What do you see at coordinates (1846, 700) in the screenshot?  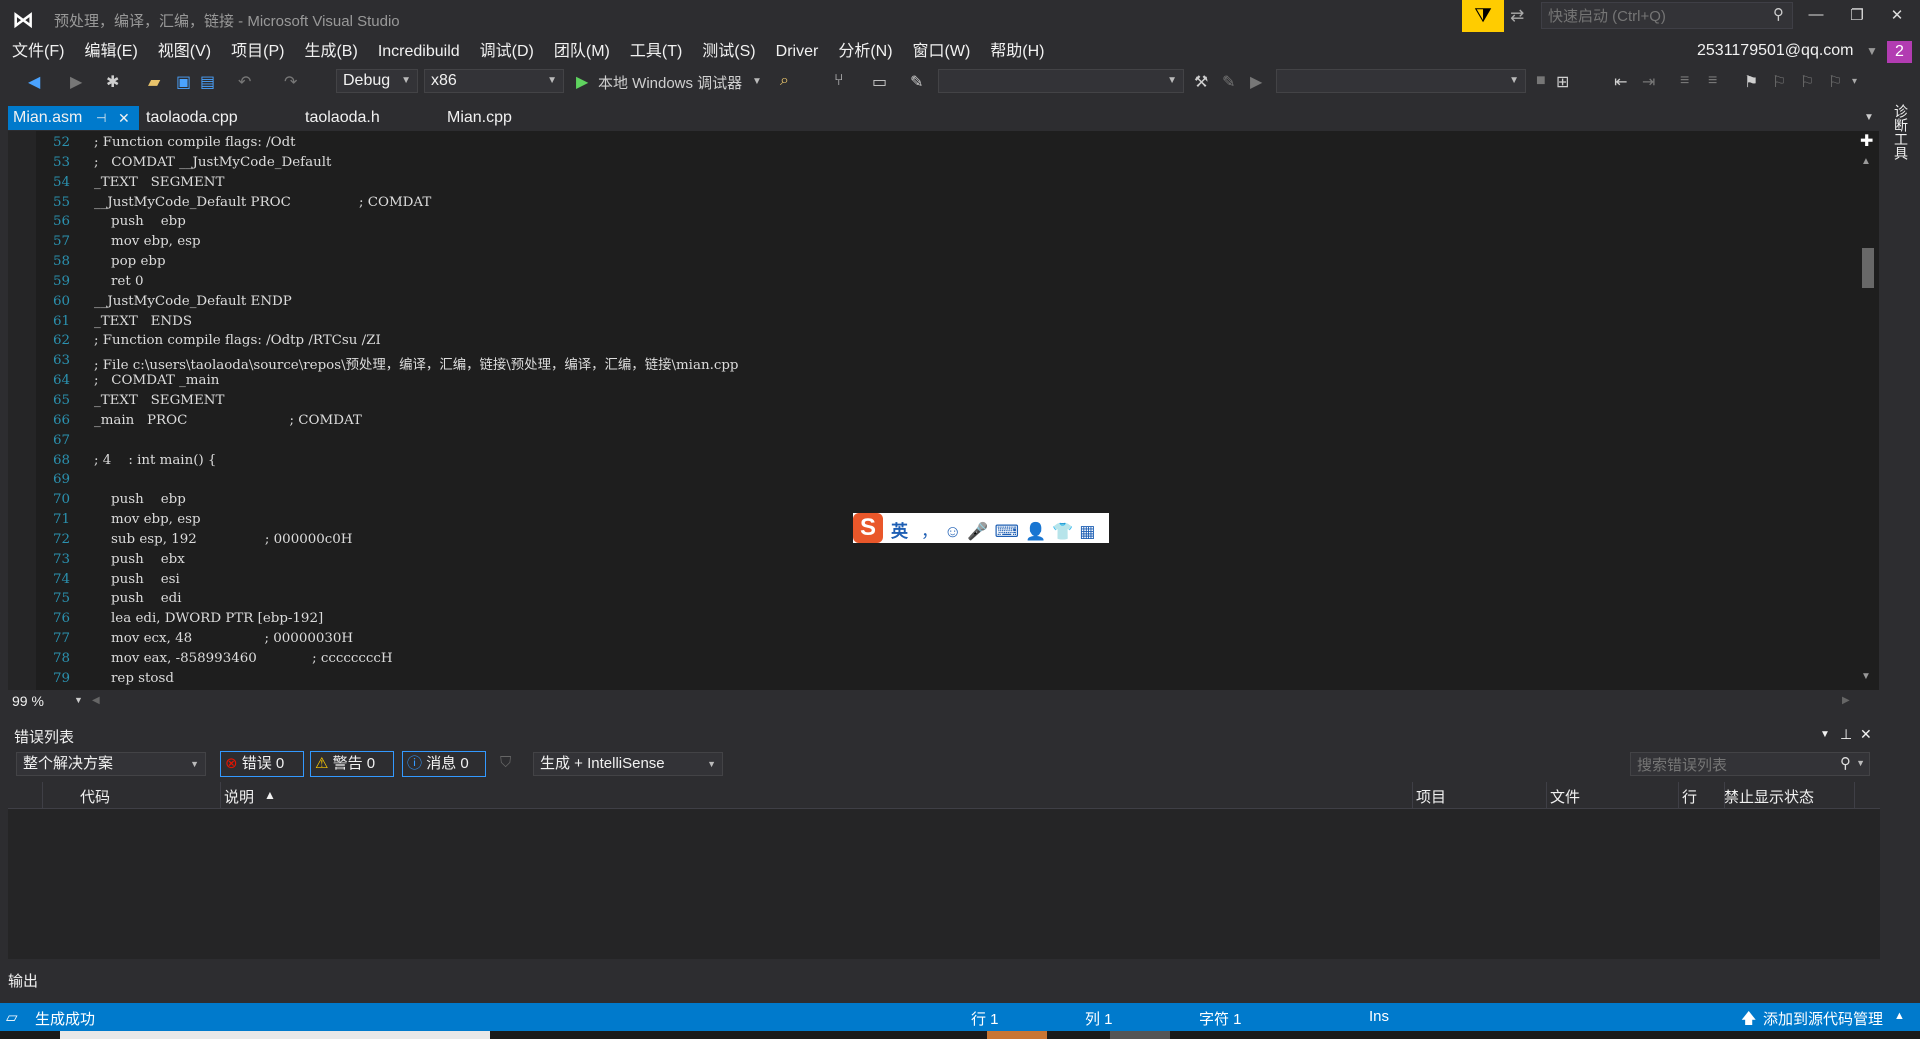 I see `scroll-right-icon: ▶` at bounding box center [1846, 700].